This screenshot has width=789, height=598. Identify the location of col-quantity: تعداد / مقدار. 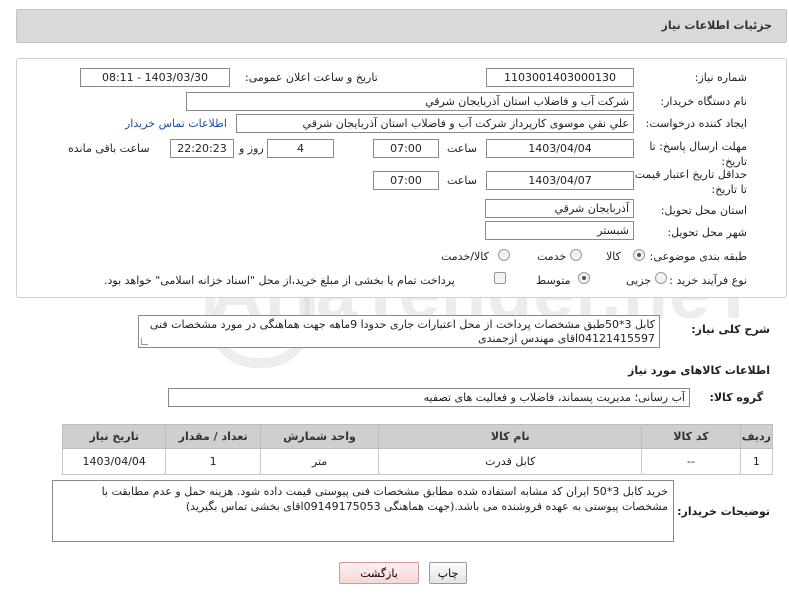
(213, 436).